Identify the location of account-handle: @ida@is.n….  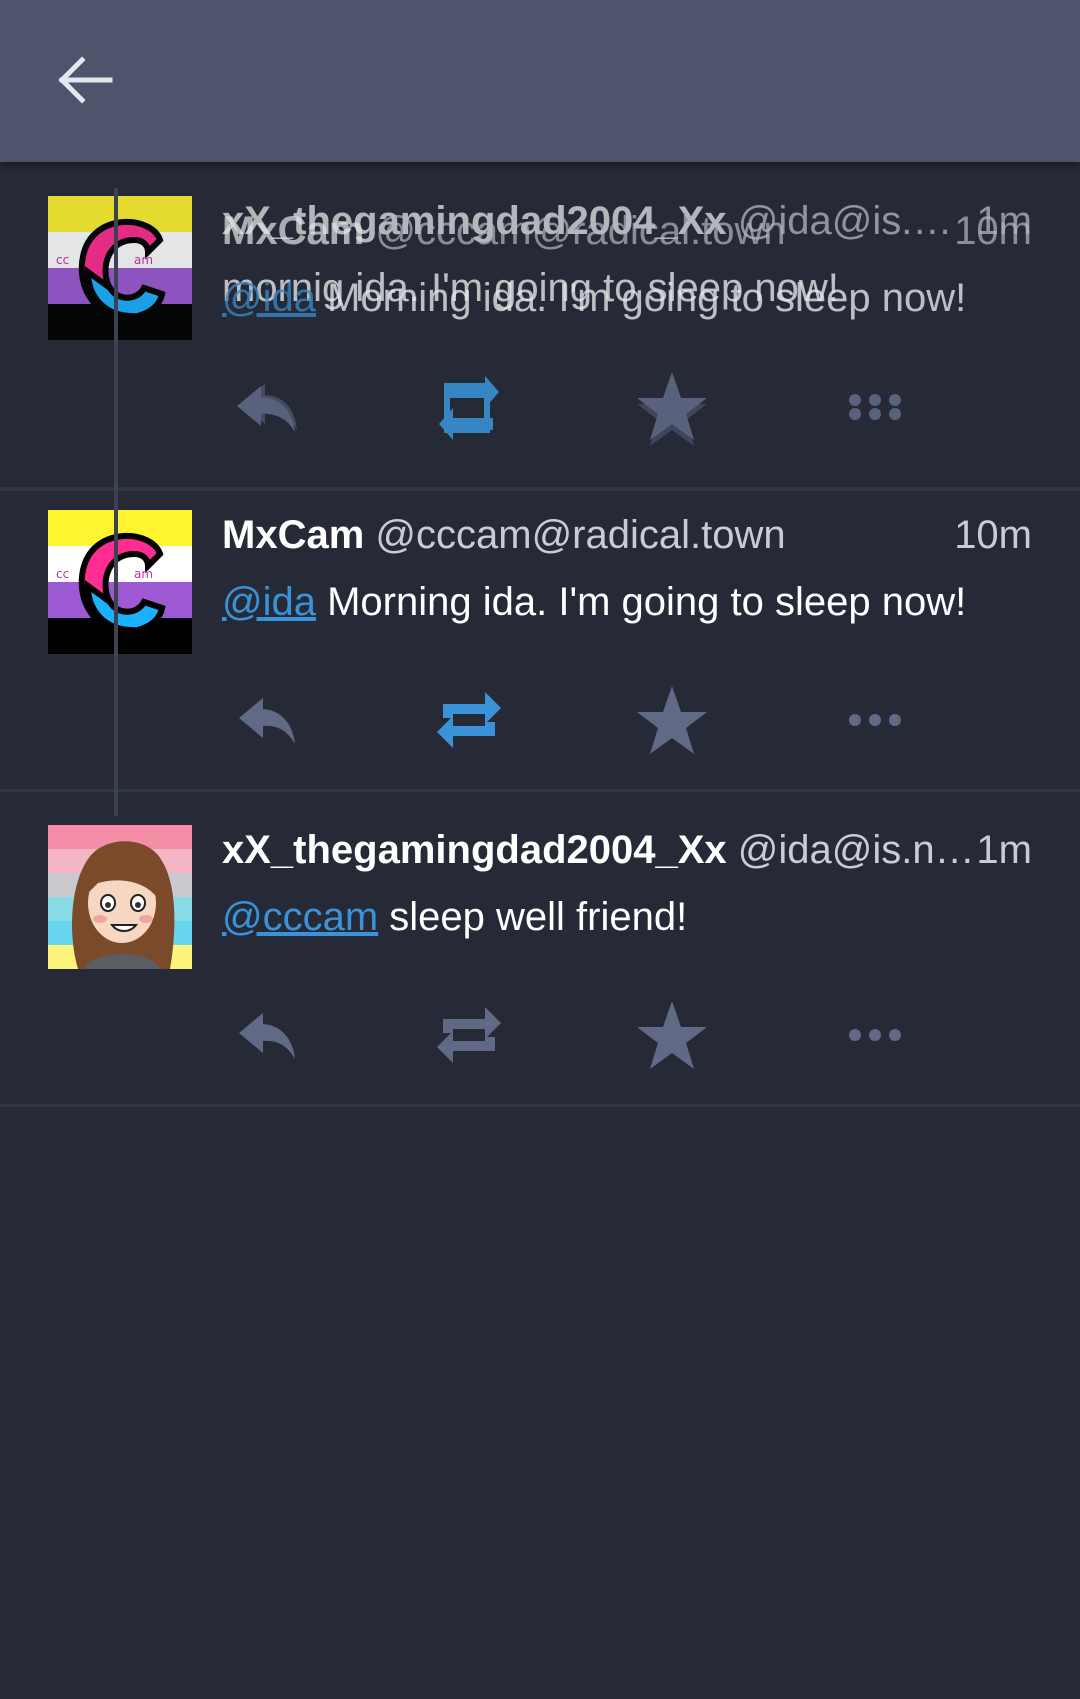
(856, 850).